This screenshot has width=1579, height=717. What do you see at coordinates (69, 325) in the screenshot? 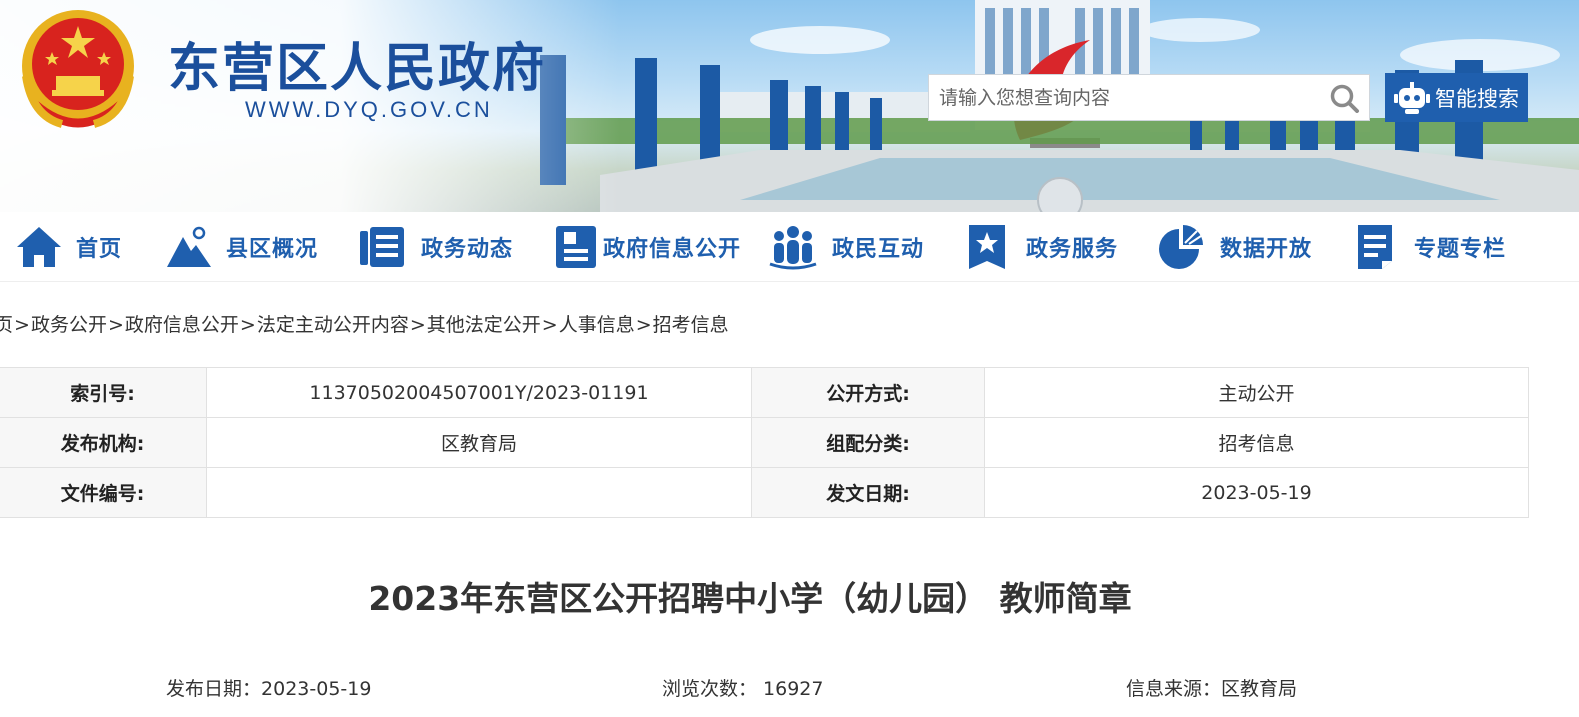
I see `breadcrumb-gov-affairs: 政务公开` at bounding box center [69, 325].